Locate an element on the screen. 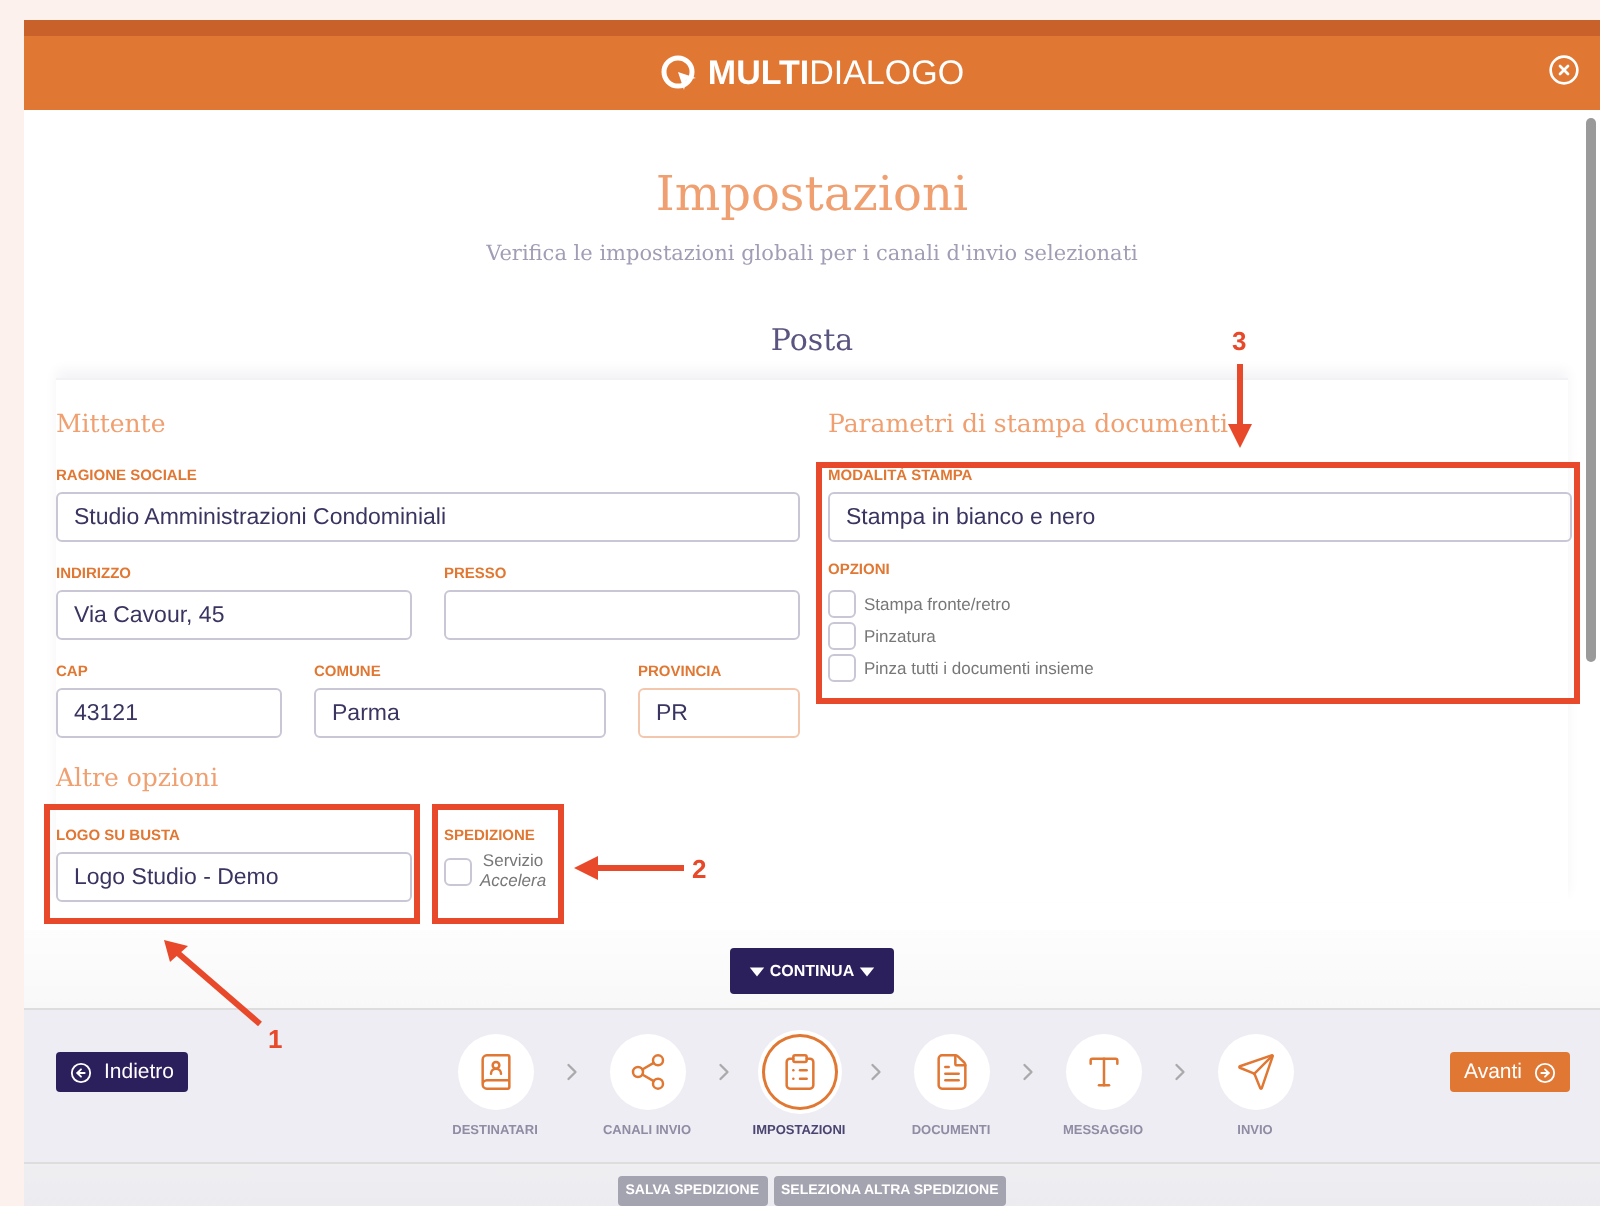  checkbox-label: Stampa fronte/retro is located at coordinates (937, 604).